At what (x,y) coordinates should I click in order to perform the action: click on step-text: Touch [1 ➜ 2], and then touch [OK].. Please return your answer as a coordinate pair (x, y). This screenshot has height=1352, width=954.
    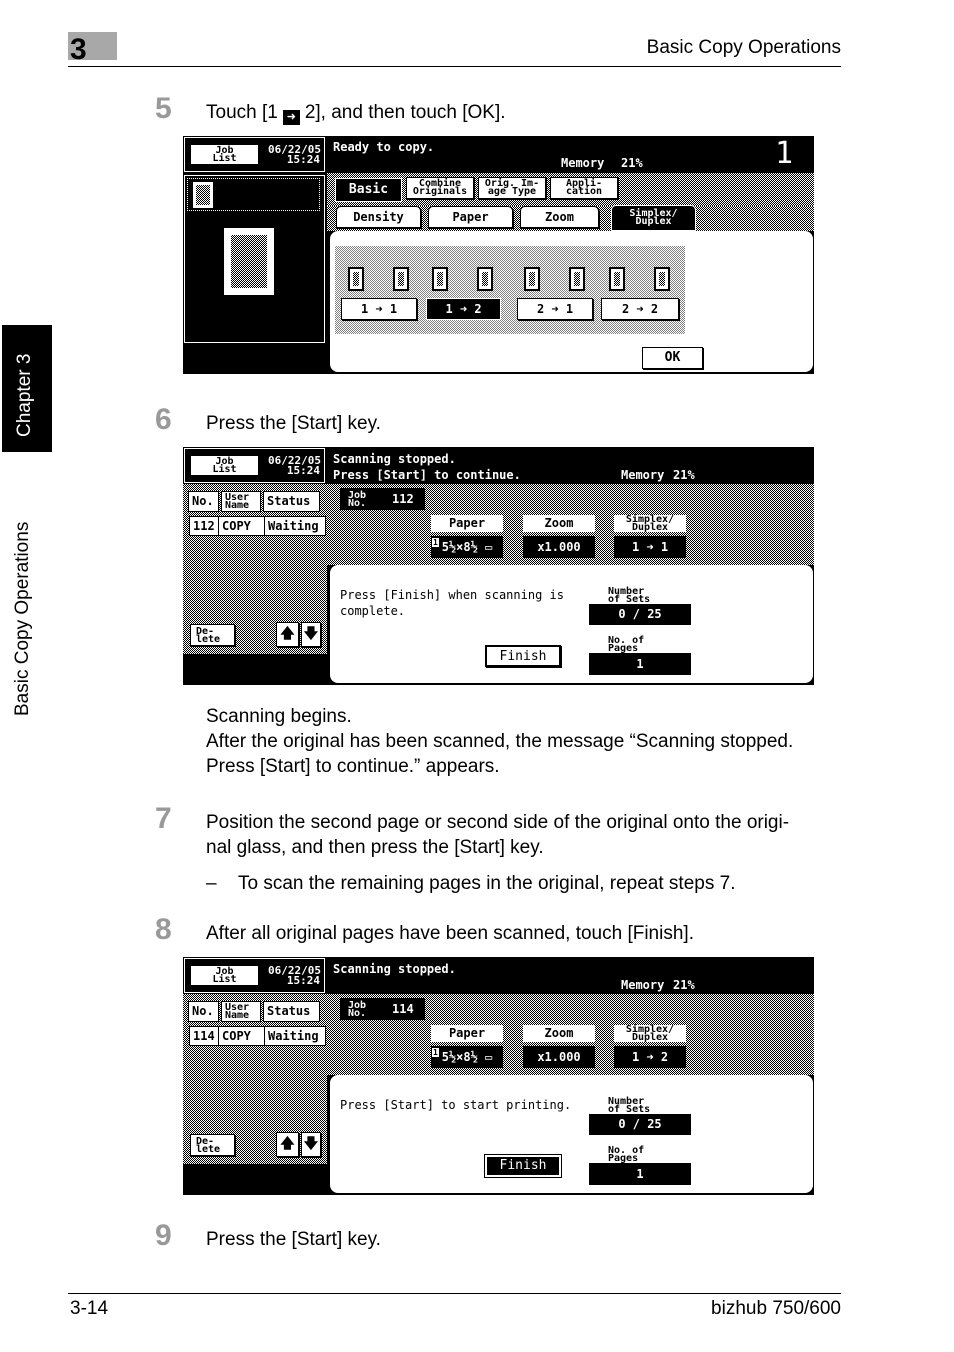
    Looking at the image, I should click on (356, 112).